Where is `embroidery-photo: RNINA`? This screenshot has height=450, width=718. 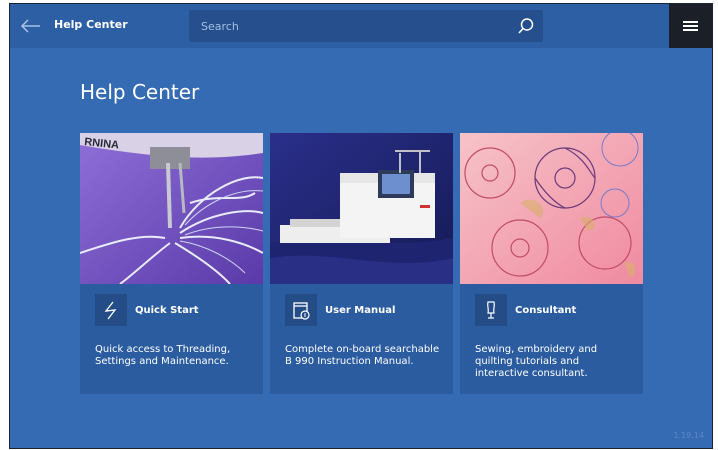 embroidery-photo: RNINA is located at coordinates (171, 208).